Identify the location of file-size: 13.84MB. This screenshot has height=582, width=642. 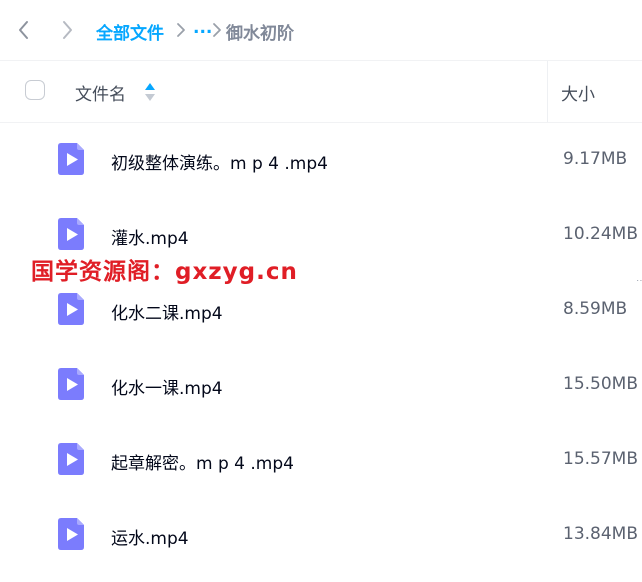
(600, 534).